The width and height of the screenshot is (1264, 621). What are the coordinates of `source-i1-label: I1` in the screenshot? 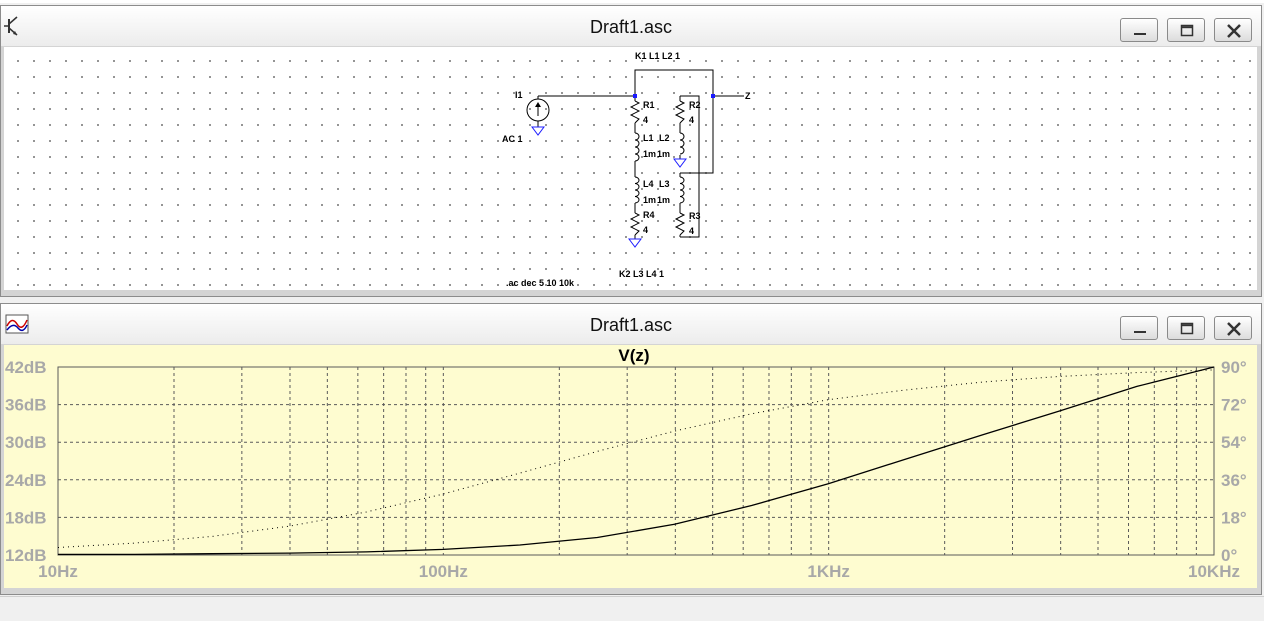 It's located at (519, 95).